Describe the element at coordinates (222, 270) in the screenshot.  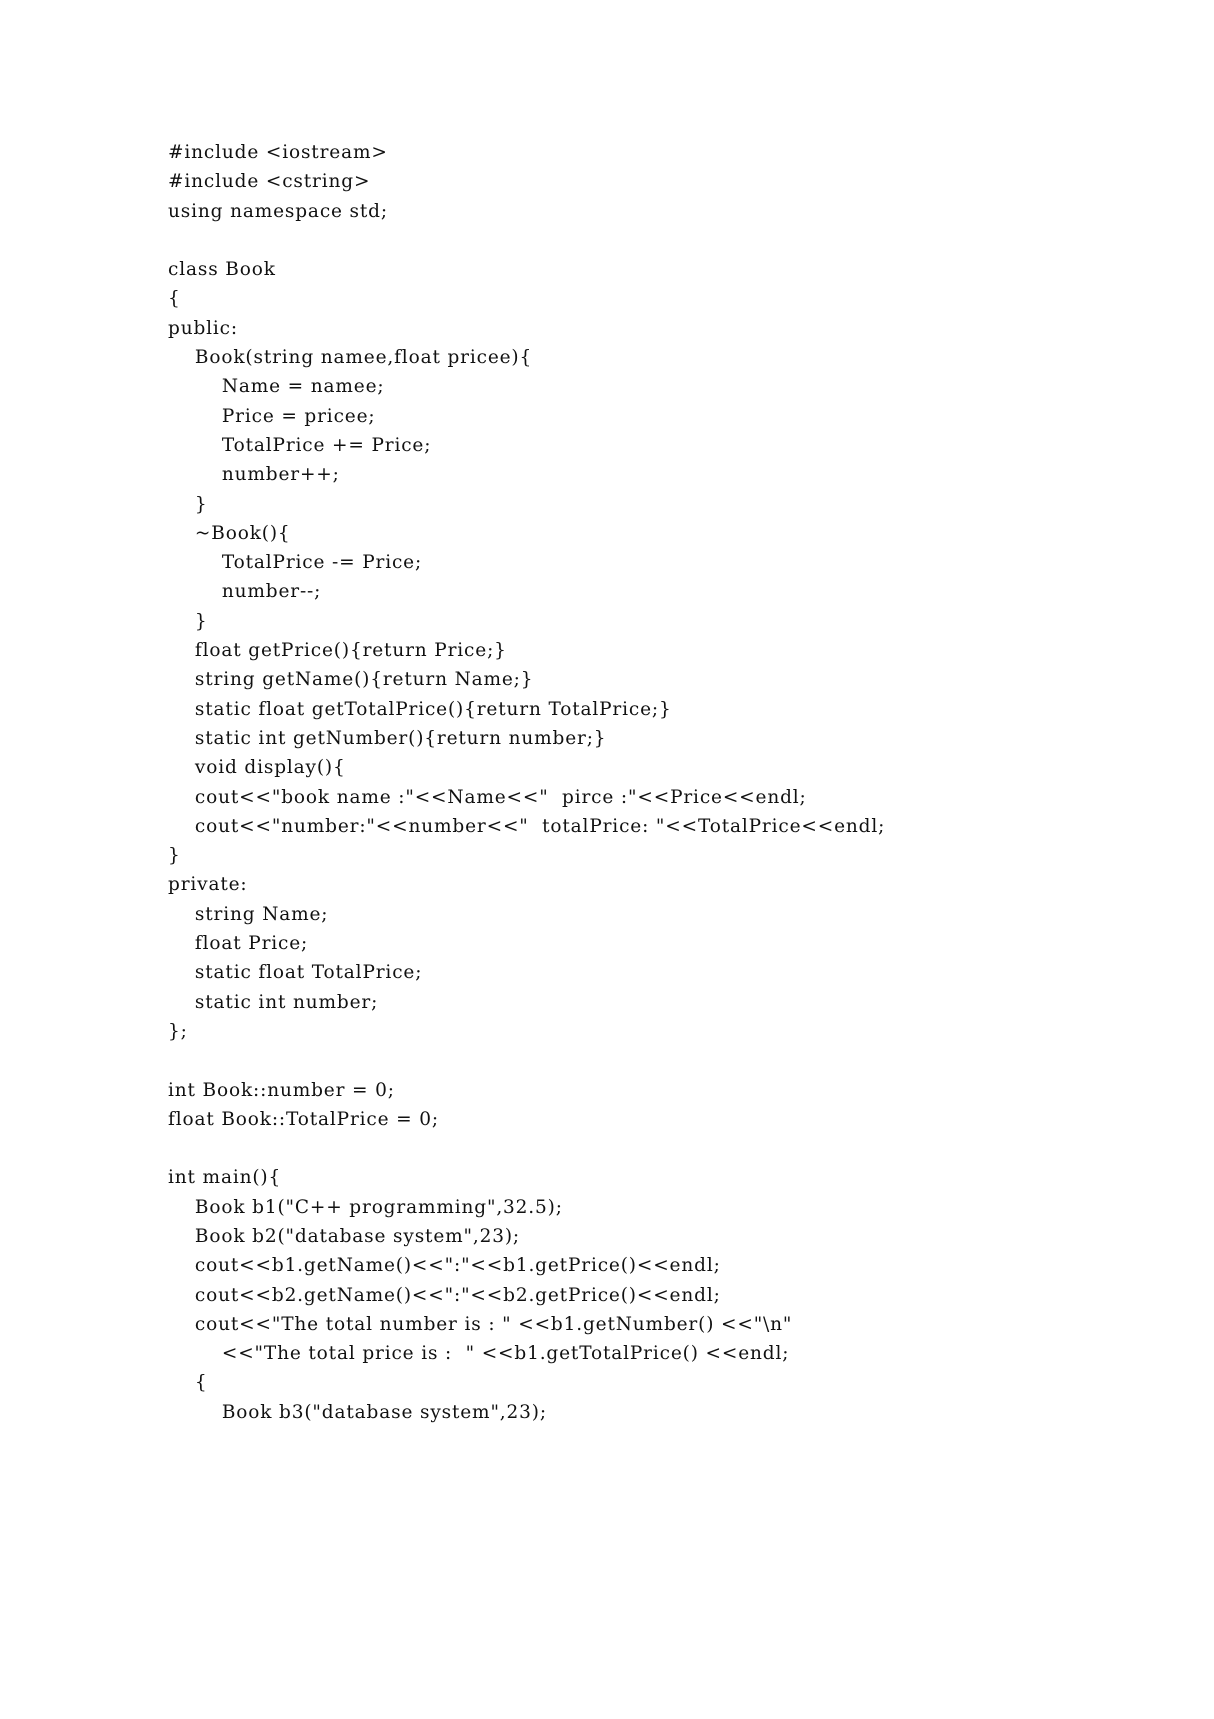
I see `code-line: class Book` at that location.